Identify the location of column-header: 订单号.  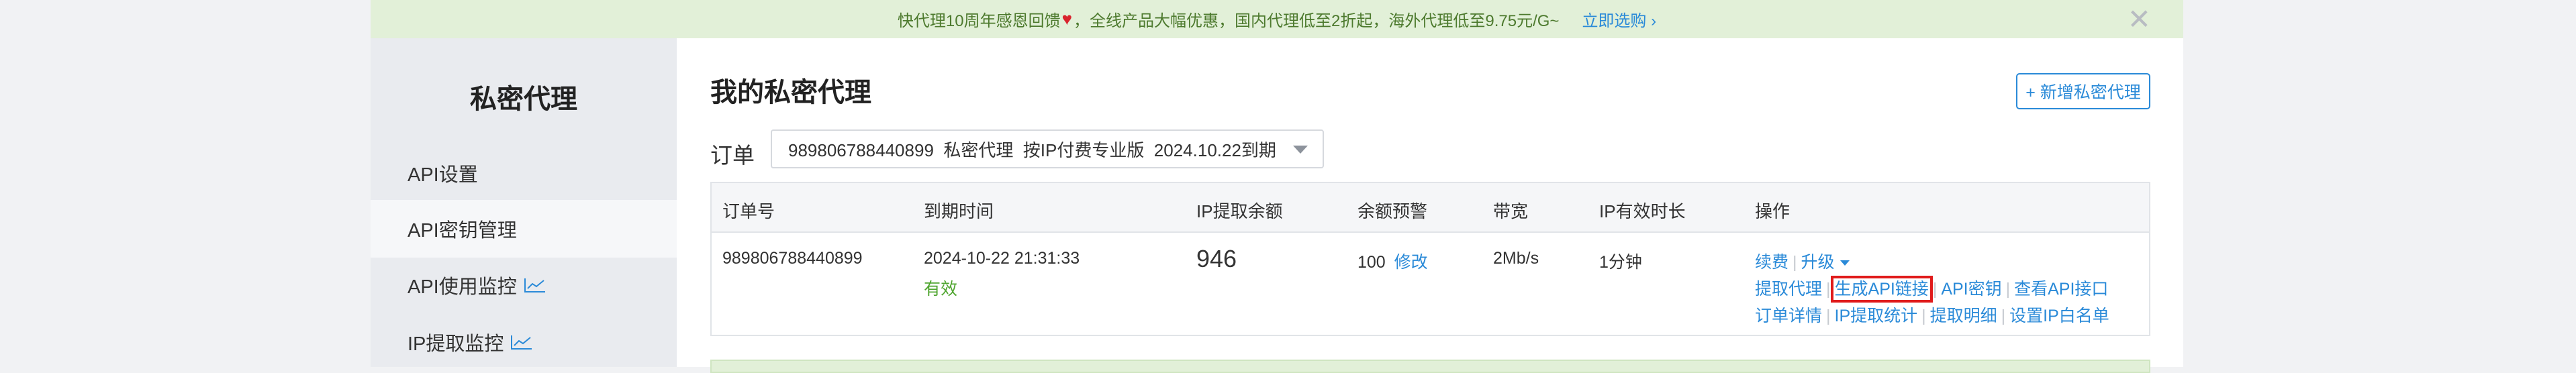
(748, 211).